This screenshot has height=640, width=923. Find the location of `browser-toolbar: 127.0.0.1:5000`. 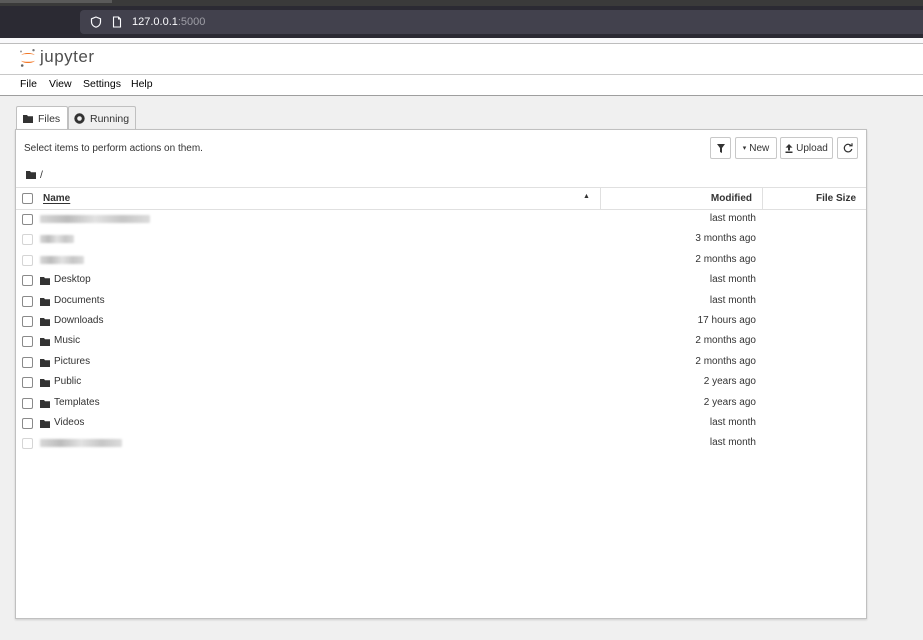

browser-toolbar: 127.0.0.1:5000 is located at coordinates (461, 22).